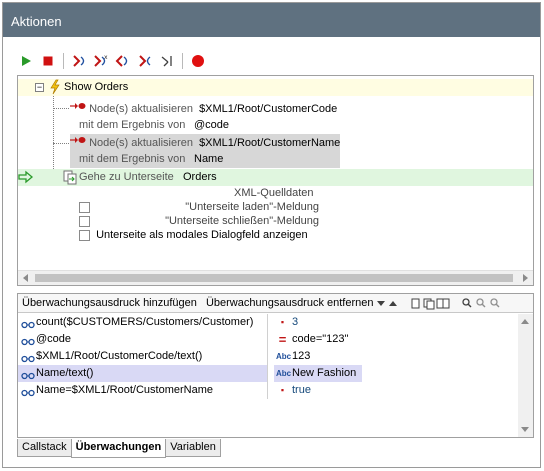  Describe the element at coordinates (301, 390) in the screenshot. I see `watch-value: true` at that location.